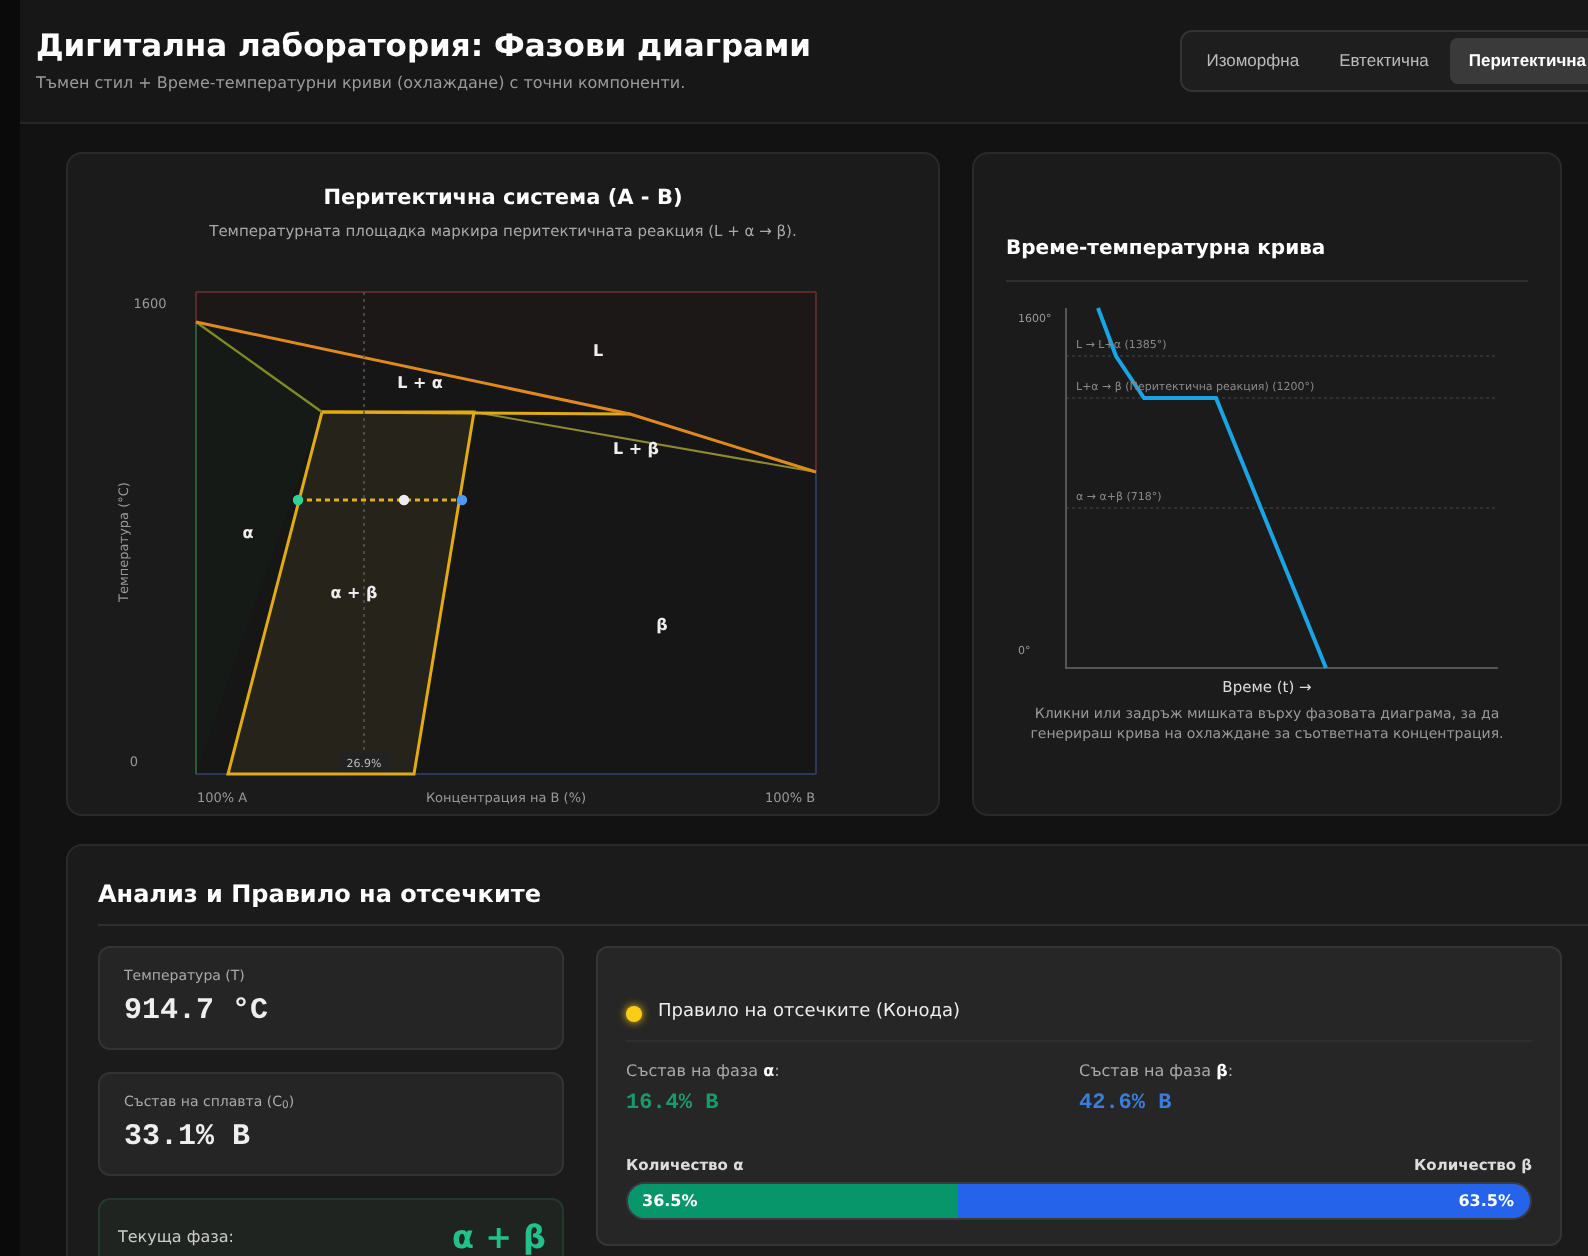 The width and height of the screenshot is (1588, 1256). What do you see at coordinates (1519, 61) in the screenshot?
I see `diagram-tab: Перитектична` at bounding box center [1519, 61].